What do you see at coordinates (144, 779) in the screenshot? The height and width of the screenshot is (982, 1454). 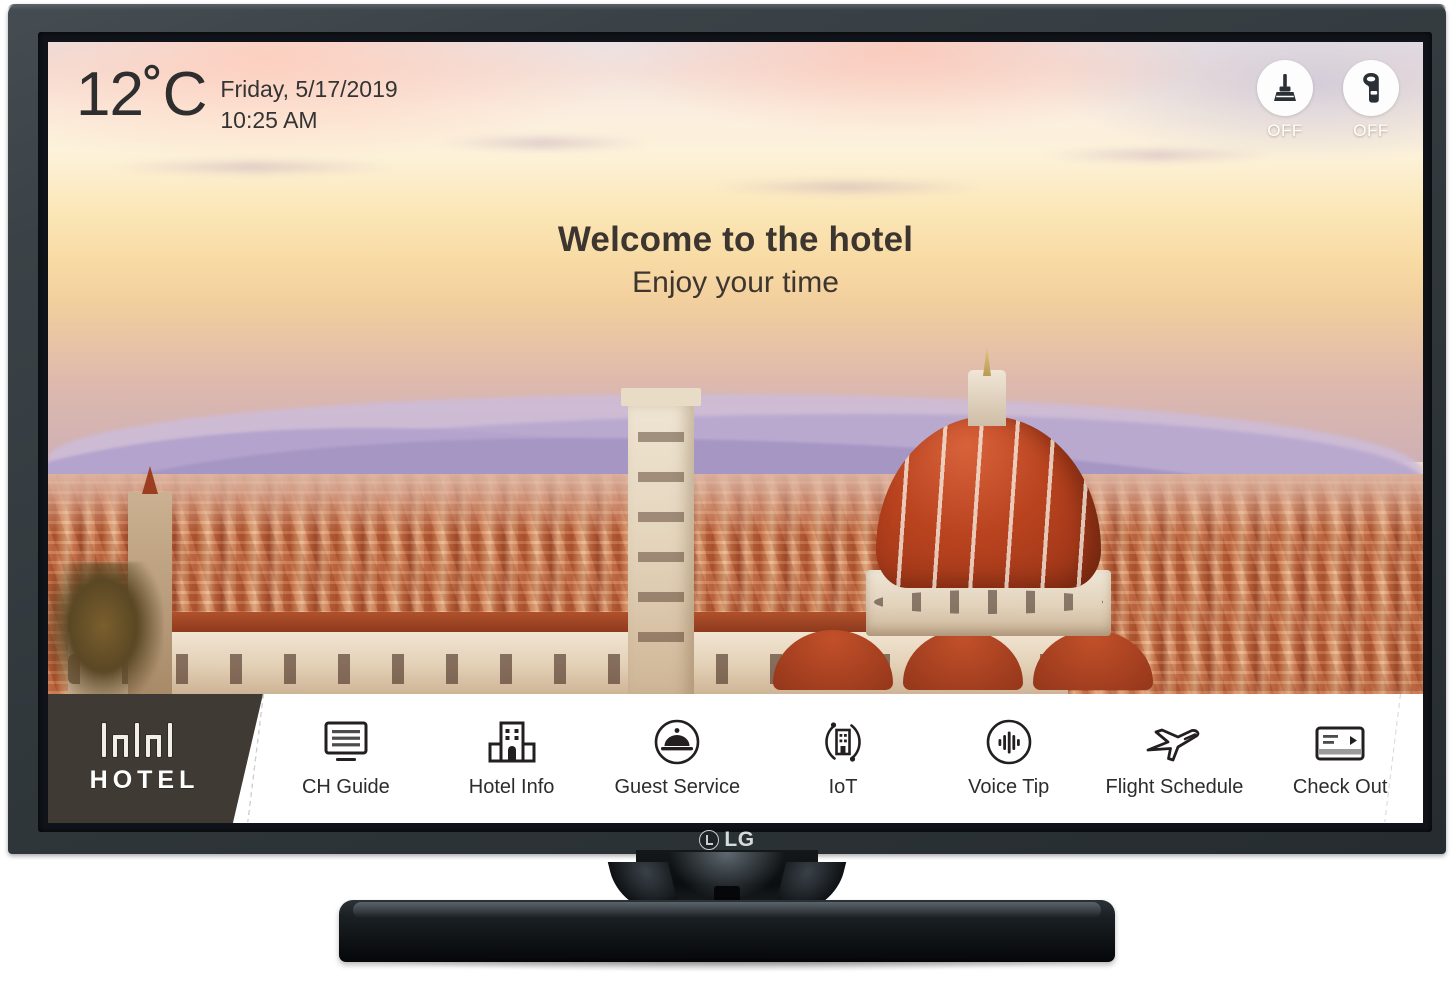 I see `hotel-logo-text: HOTEL` at bounding box center [144, 779].